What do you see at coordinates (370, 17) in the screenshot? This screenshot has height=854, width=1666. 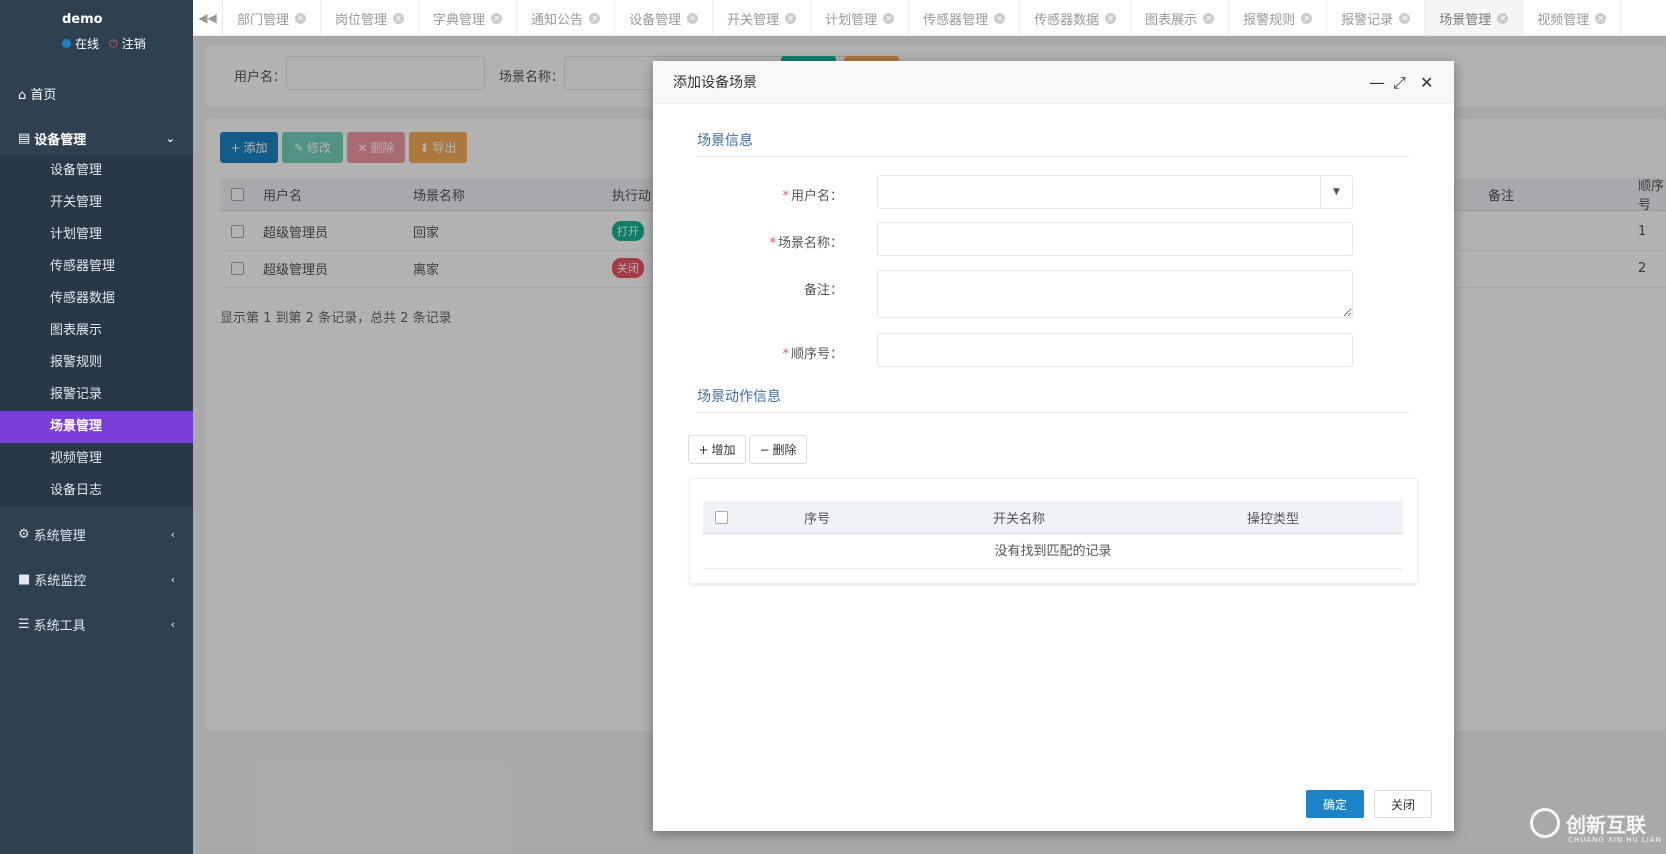 I see `tab-item: 岗位管理 ✕` at bounding box center [370, 17].